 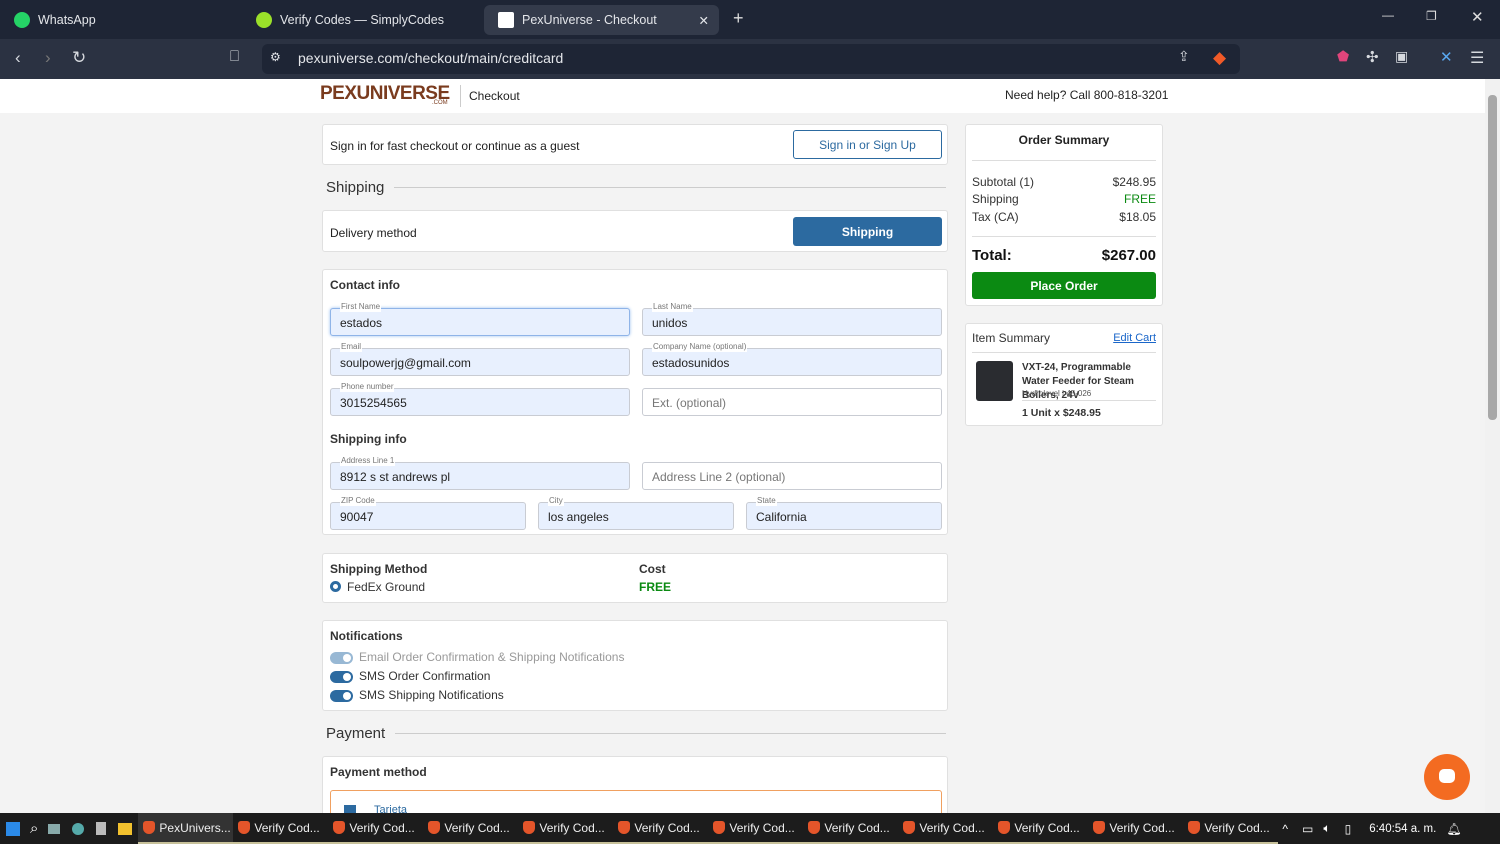 What do you see at coordinates (1477, 17) in the screenshot?
I see `close-window-button: ✕` at bounding box center [1477, 17].